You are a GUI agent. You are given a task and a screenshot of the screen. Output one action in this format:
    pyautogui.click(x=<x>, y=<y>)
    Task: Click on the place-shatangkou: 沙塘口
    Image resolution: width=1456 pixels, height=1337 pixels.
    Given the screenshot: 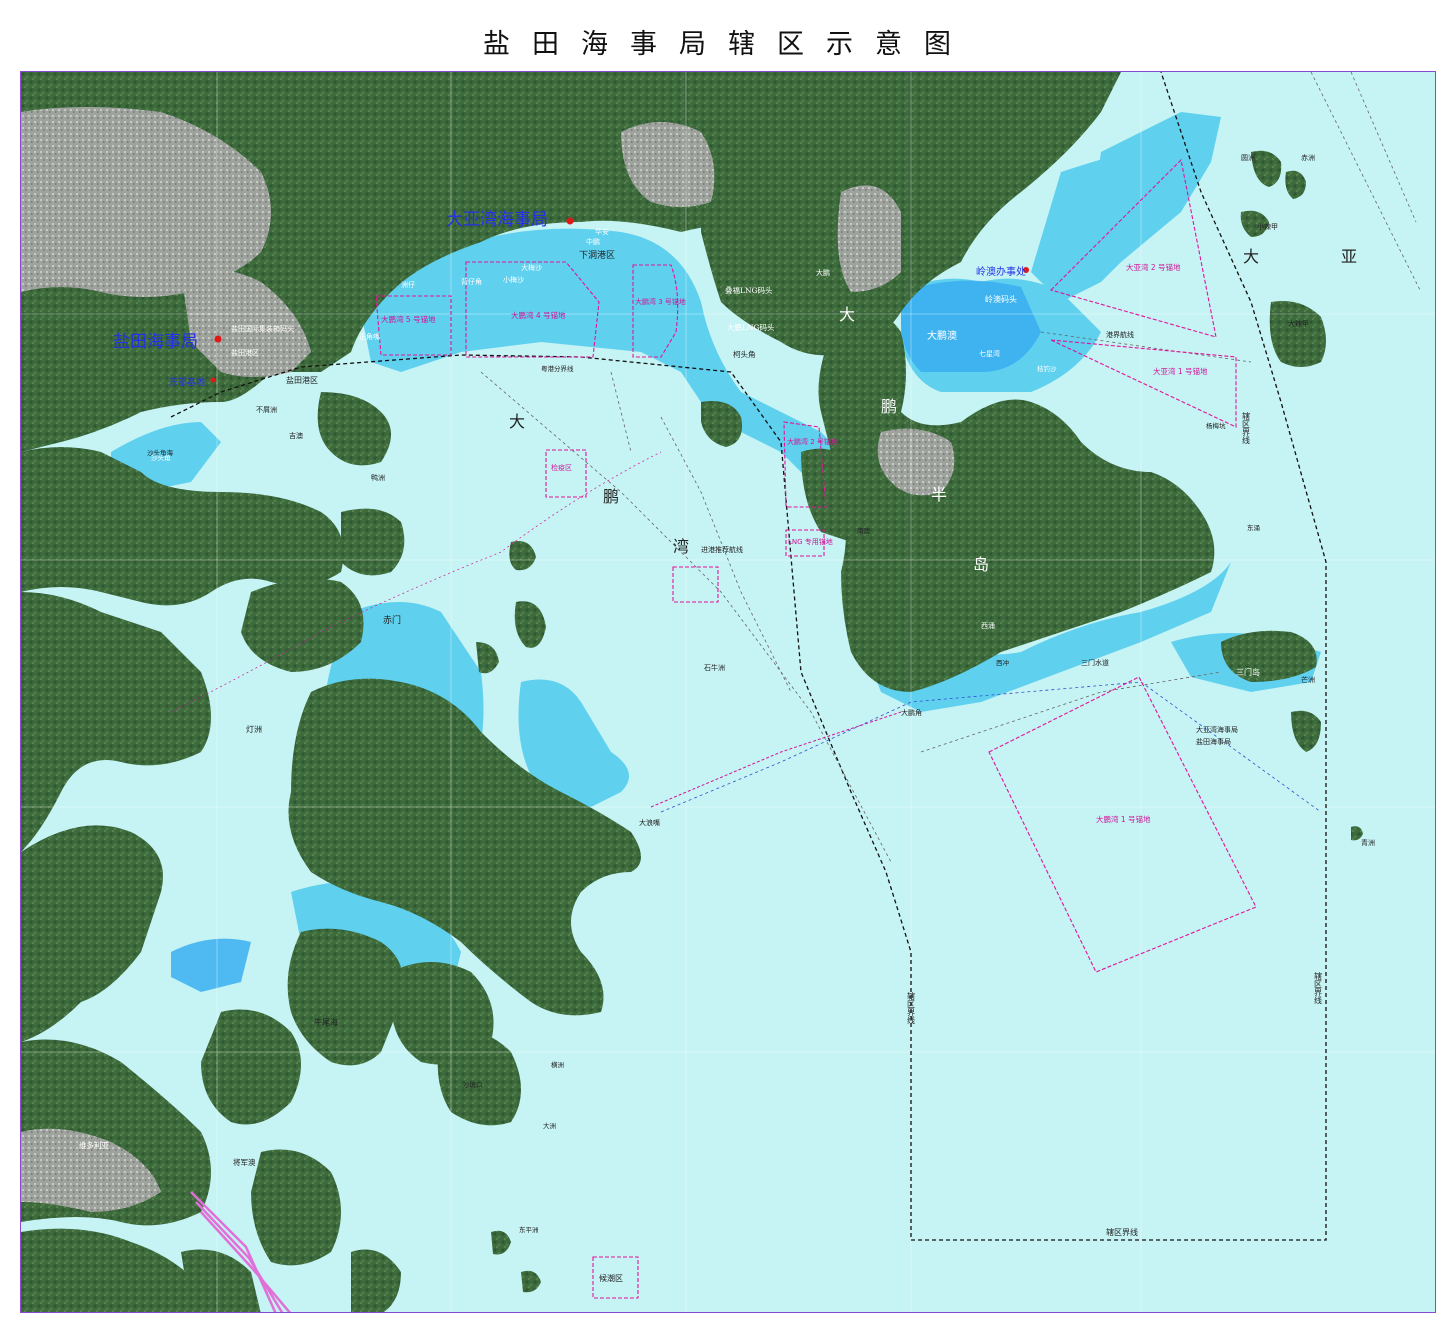 What is the action you would take?
    pyautogui.click(x=473, y=1084)
    